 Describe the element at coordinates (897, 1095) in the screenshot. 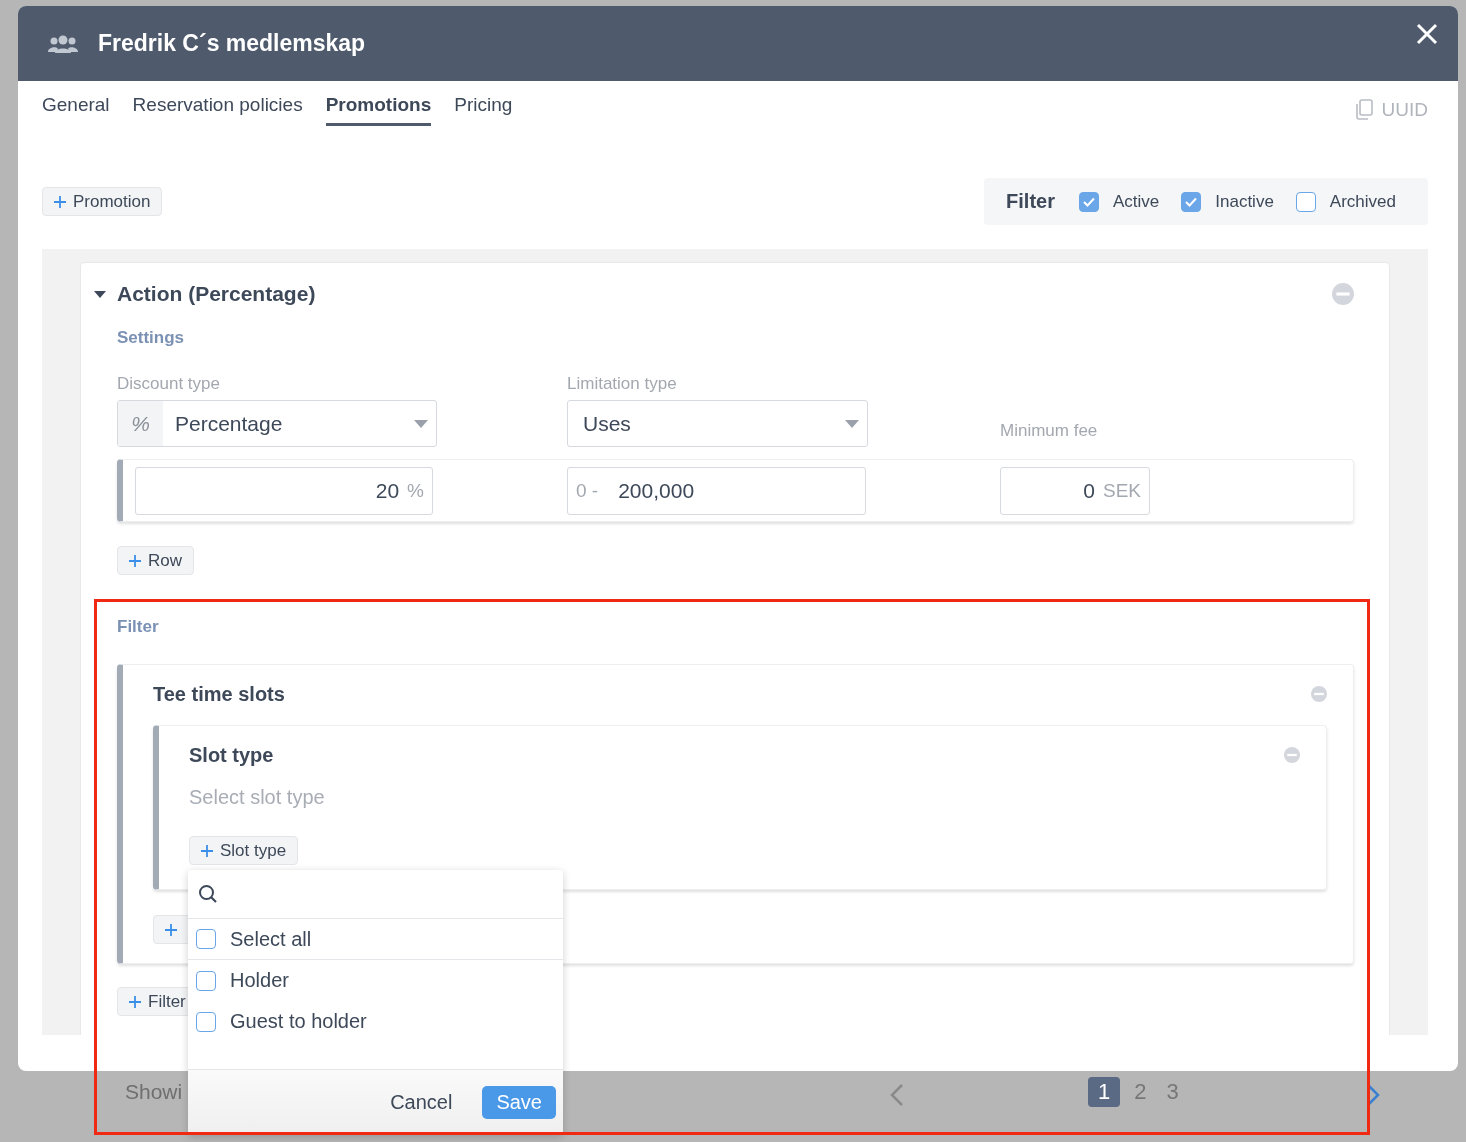

I see `previous-icon` at that location.